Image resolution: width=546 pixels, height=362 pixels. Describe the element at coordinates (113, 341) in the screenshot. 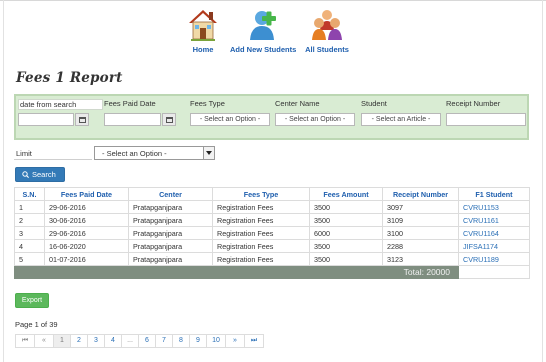

I see `pagination-page-4: 4` at that location.